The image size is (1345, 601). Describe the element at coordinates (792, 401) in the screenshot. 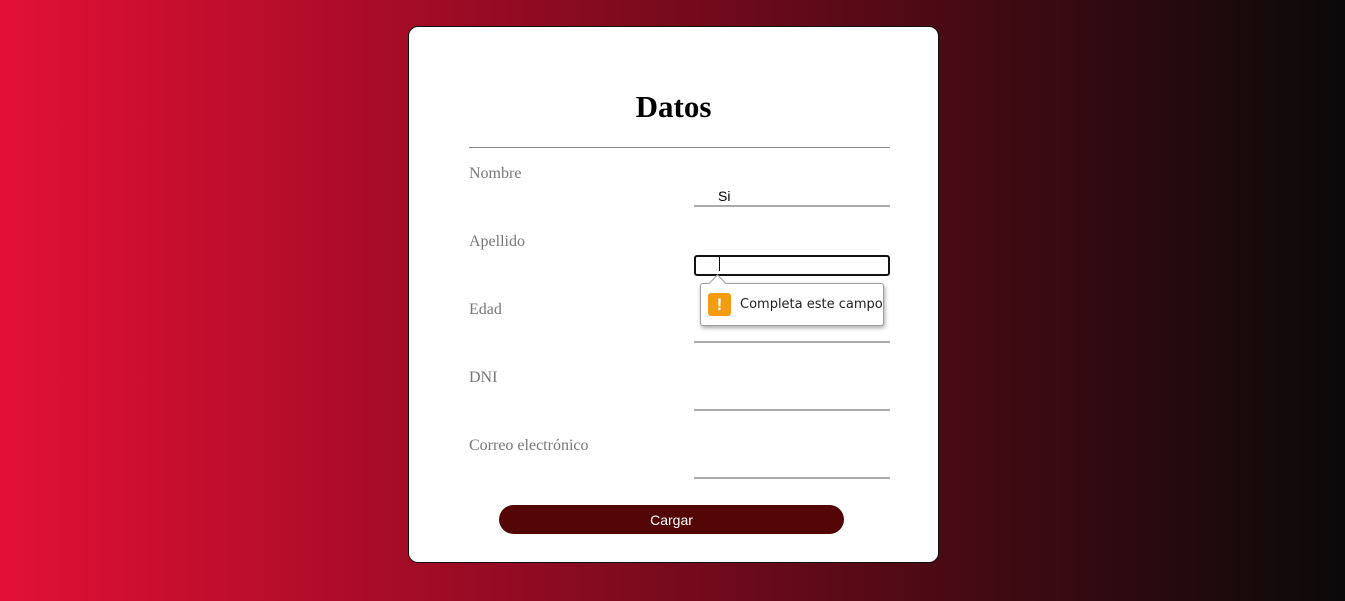

I see `dni-input` at that location.